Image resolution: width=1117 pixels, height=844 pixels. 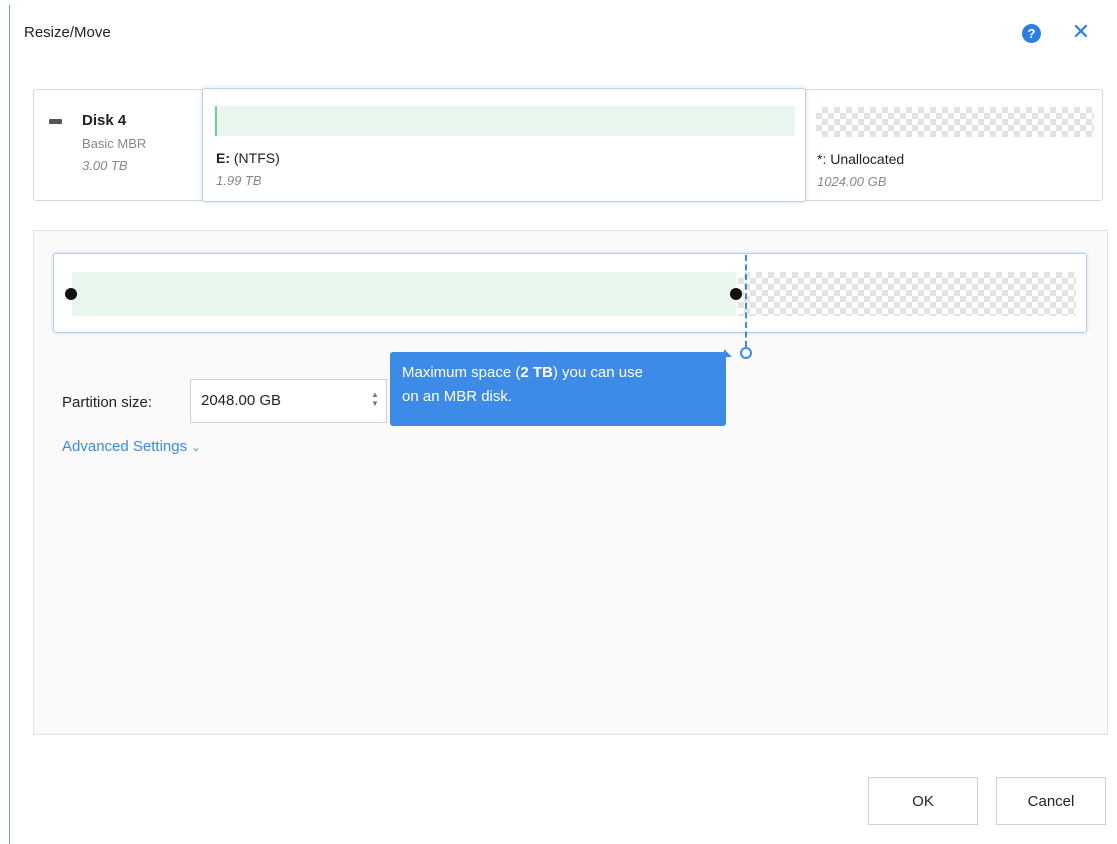 What do you see at coordinates (563, 31) in the screenshot?
I see `title-bar: Resize/Move ? ✕` at bounding box center [563, 31].